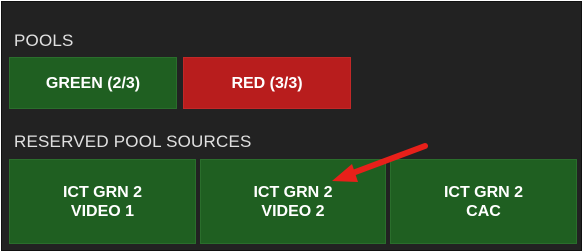  I want to click on pool-button-green-label: GREEN (2/3), so click(93, 83).